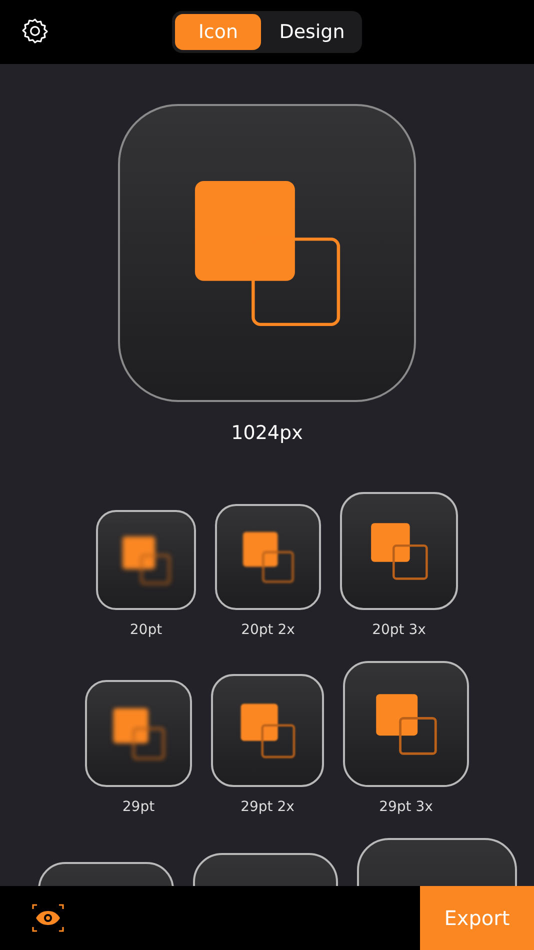 This screenshot has width=534, height=950. I want to click on export-button: Export, so click(477, 918).